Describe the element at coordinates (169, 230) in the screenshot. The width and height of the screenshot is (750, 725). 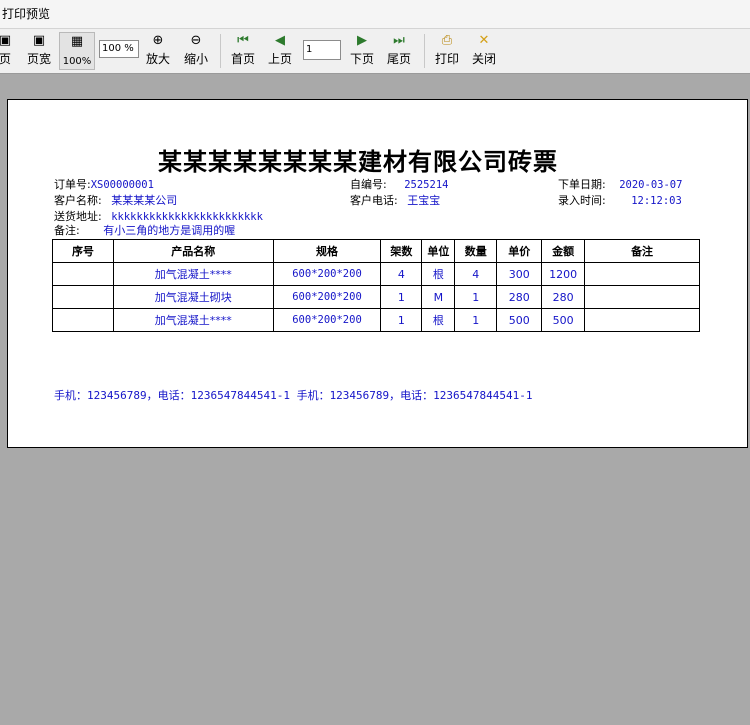
I see `remark-value: 有小三角的地方是调用的喔` at that location.